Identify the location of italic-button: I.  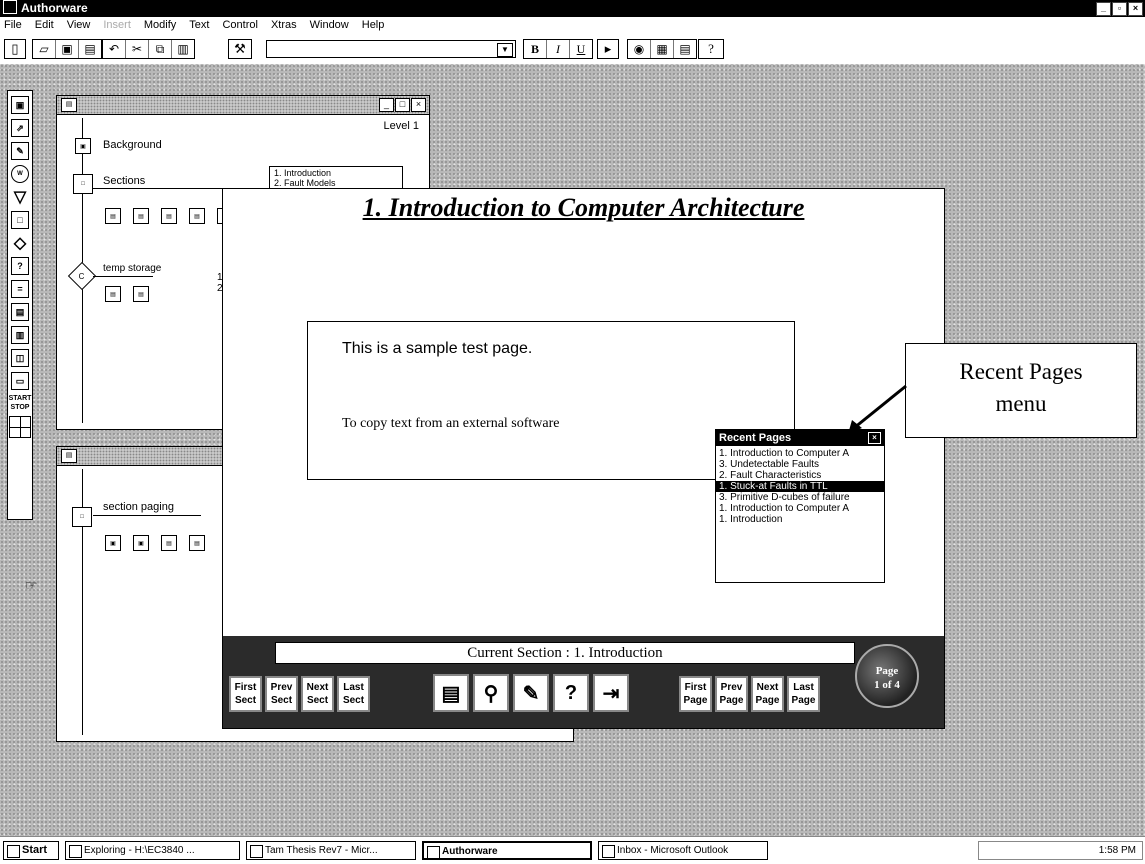
(558, 49).